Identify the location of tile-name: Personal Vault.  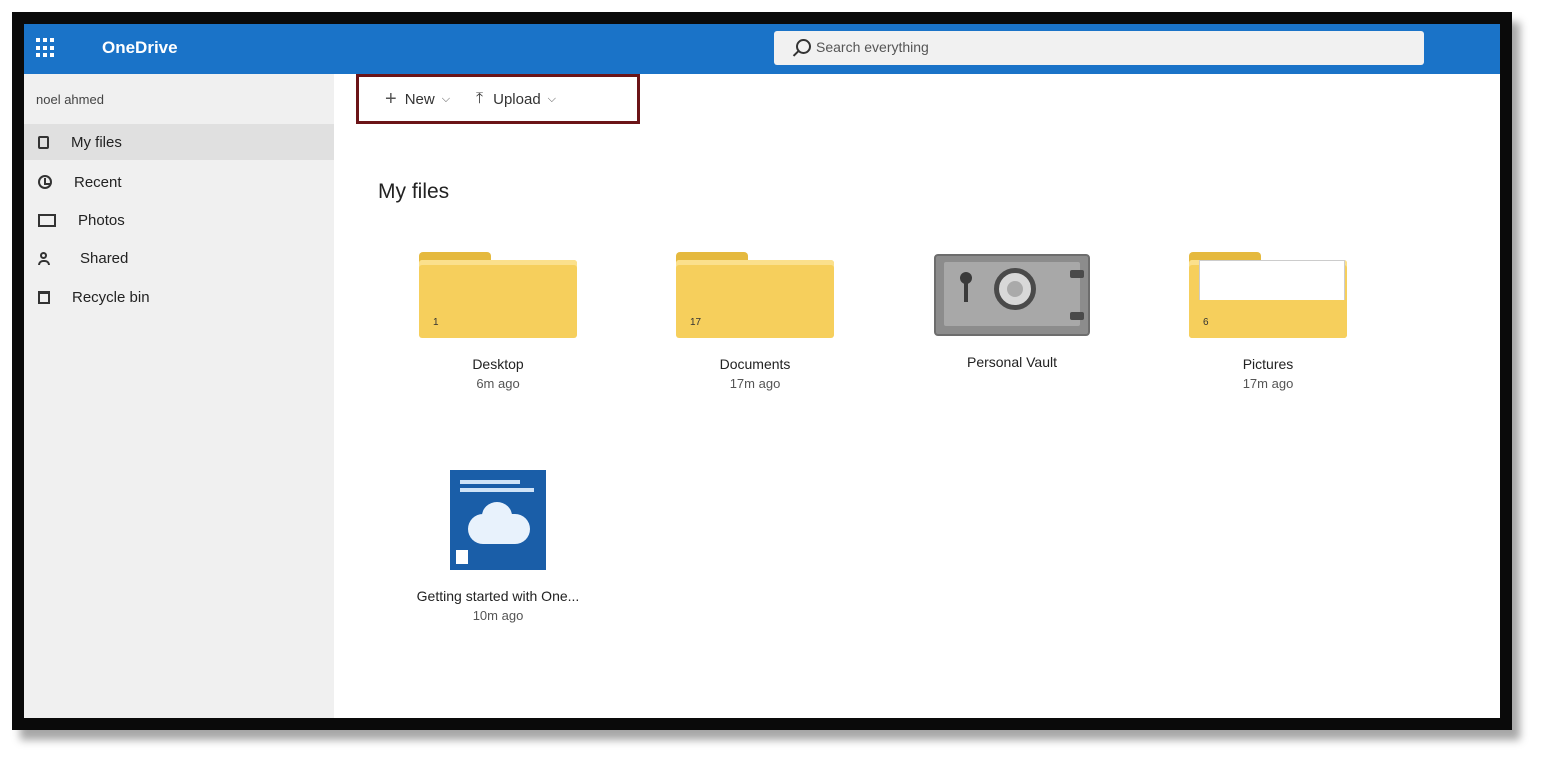
(1011, 362).